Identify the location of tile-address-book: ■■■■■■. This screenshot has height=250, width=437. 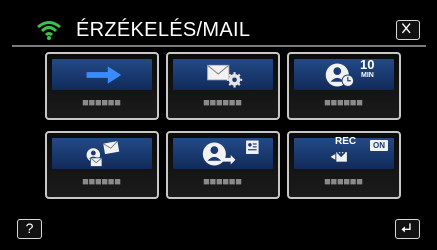
(223, 165).